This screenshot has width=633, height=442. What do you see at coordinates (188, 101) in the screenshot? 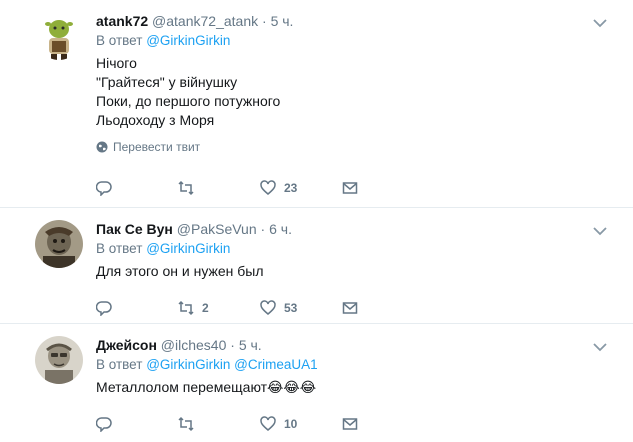
I see `tweet-text-line: Поки, до першого потужного` at bounding box center [188, 101].